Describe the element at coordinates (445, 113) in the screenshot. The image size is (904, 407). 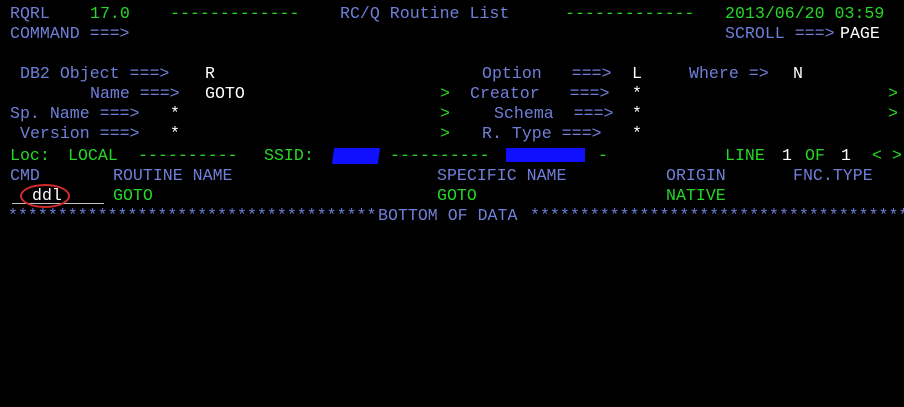
I see `sp-name-more-marker: >` at that location.